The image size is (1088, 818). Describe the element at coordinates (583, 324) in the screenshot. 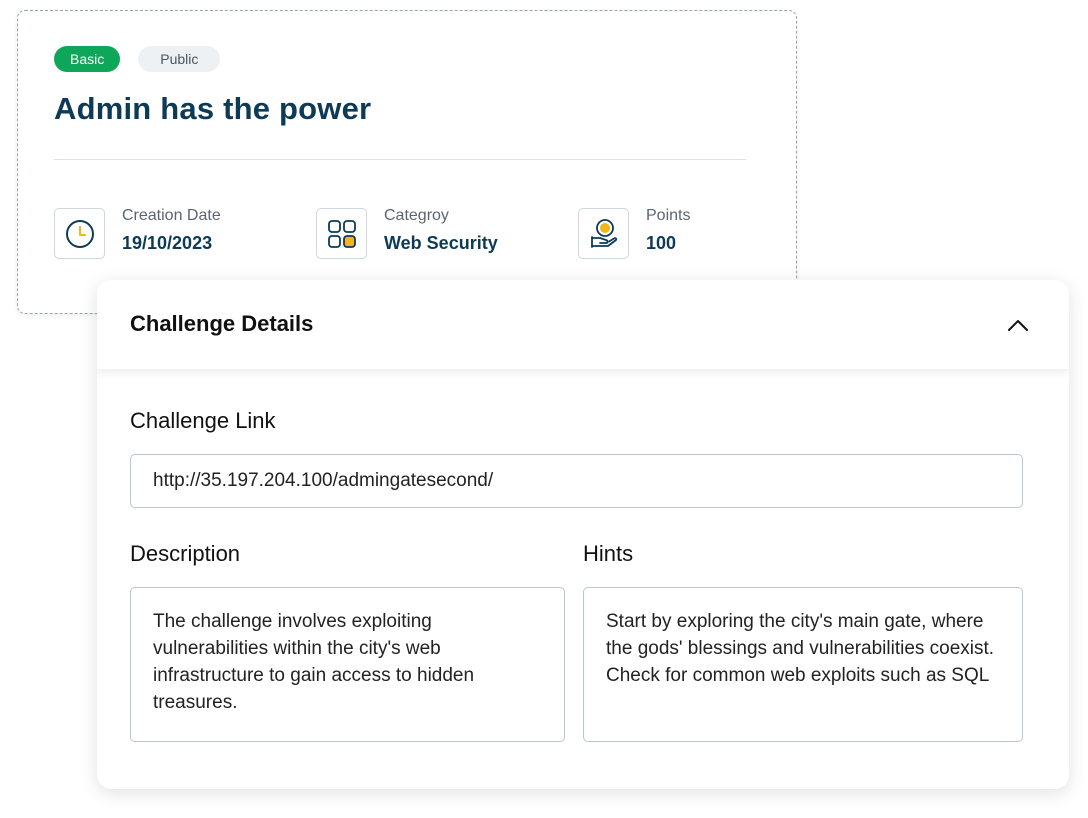

I see `panel-header: Challenge Details` at that location.